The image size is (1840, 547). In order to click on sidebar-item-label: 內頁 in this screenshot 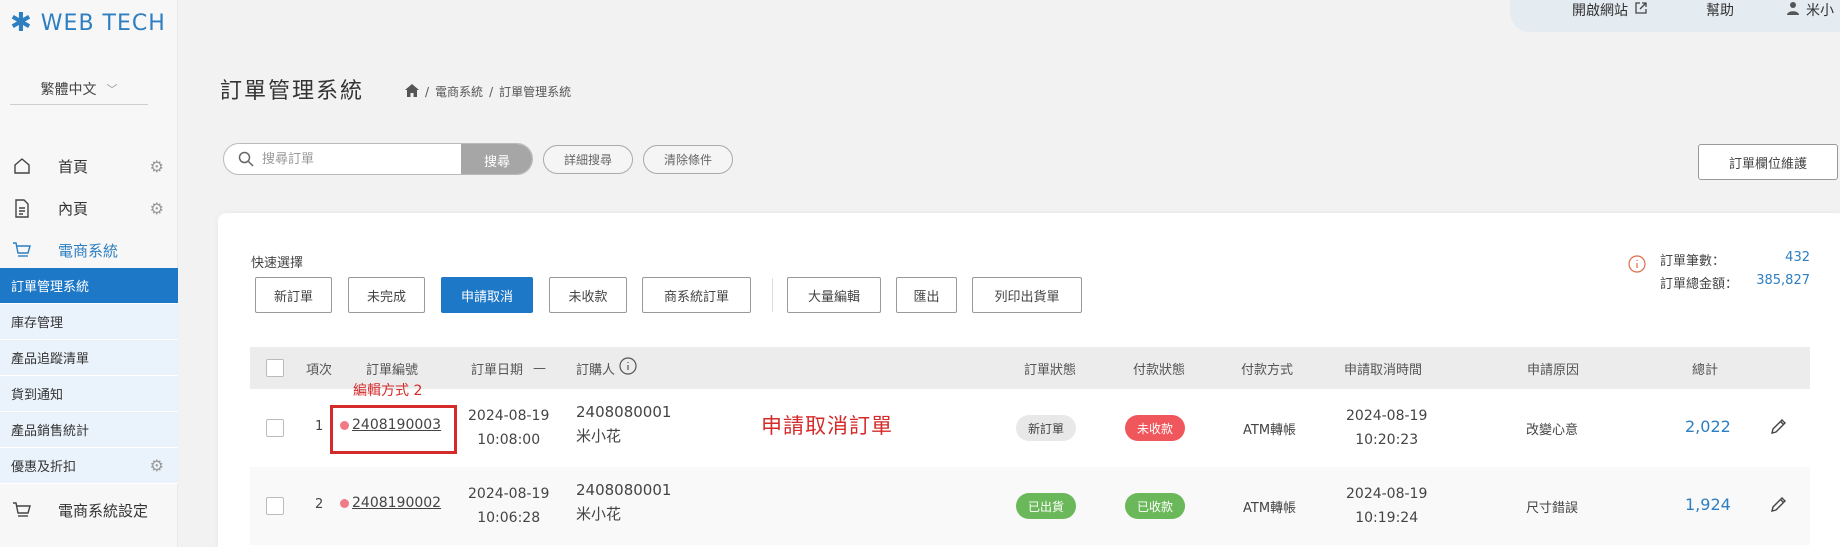, I will do `click(73, 208)`.